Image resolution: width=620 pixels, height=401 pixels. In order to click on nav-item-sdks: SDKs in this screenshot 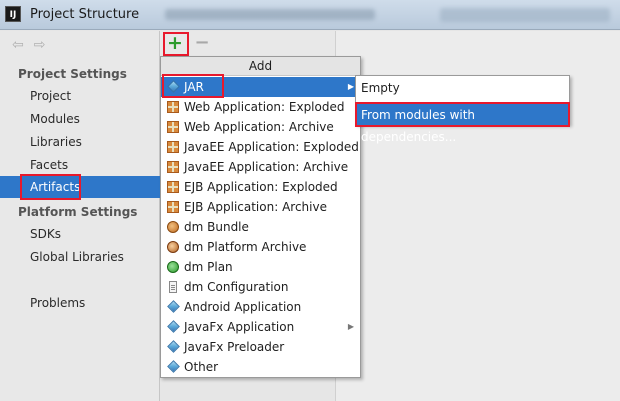, I will do `click(80, 234)`.